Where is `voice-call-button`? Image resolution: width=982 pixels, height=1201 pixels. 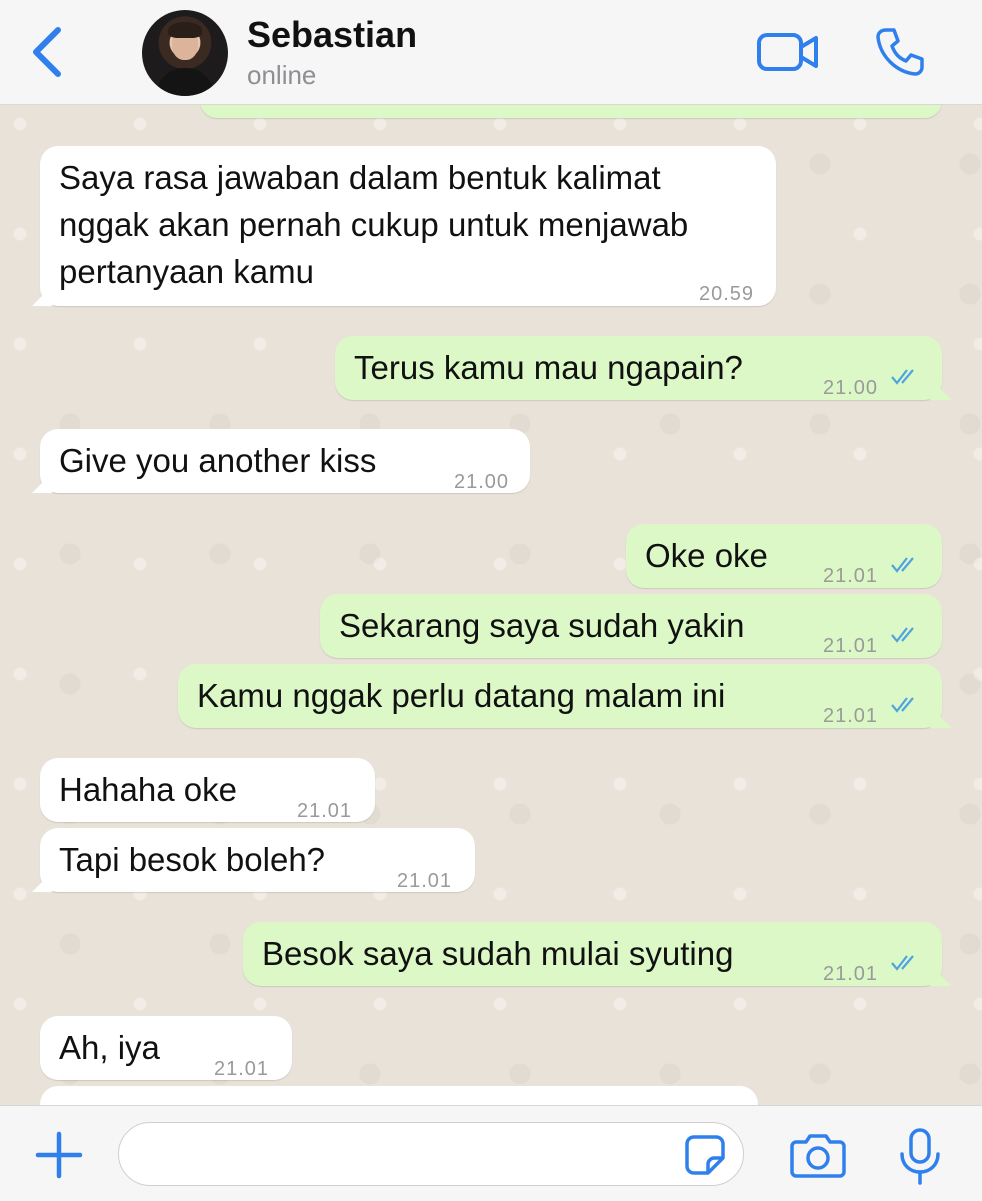 voice-call-button is located at coordinates (900, 52).